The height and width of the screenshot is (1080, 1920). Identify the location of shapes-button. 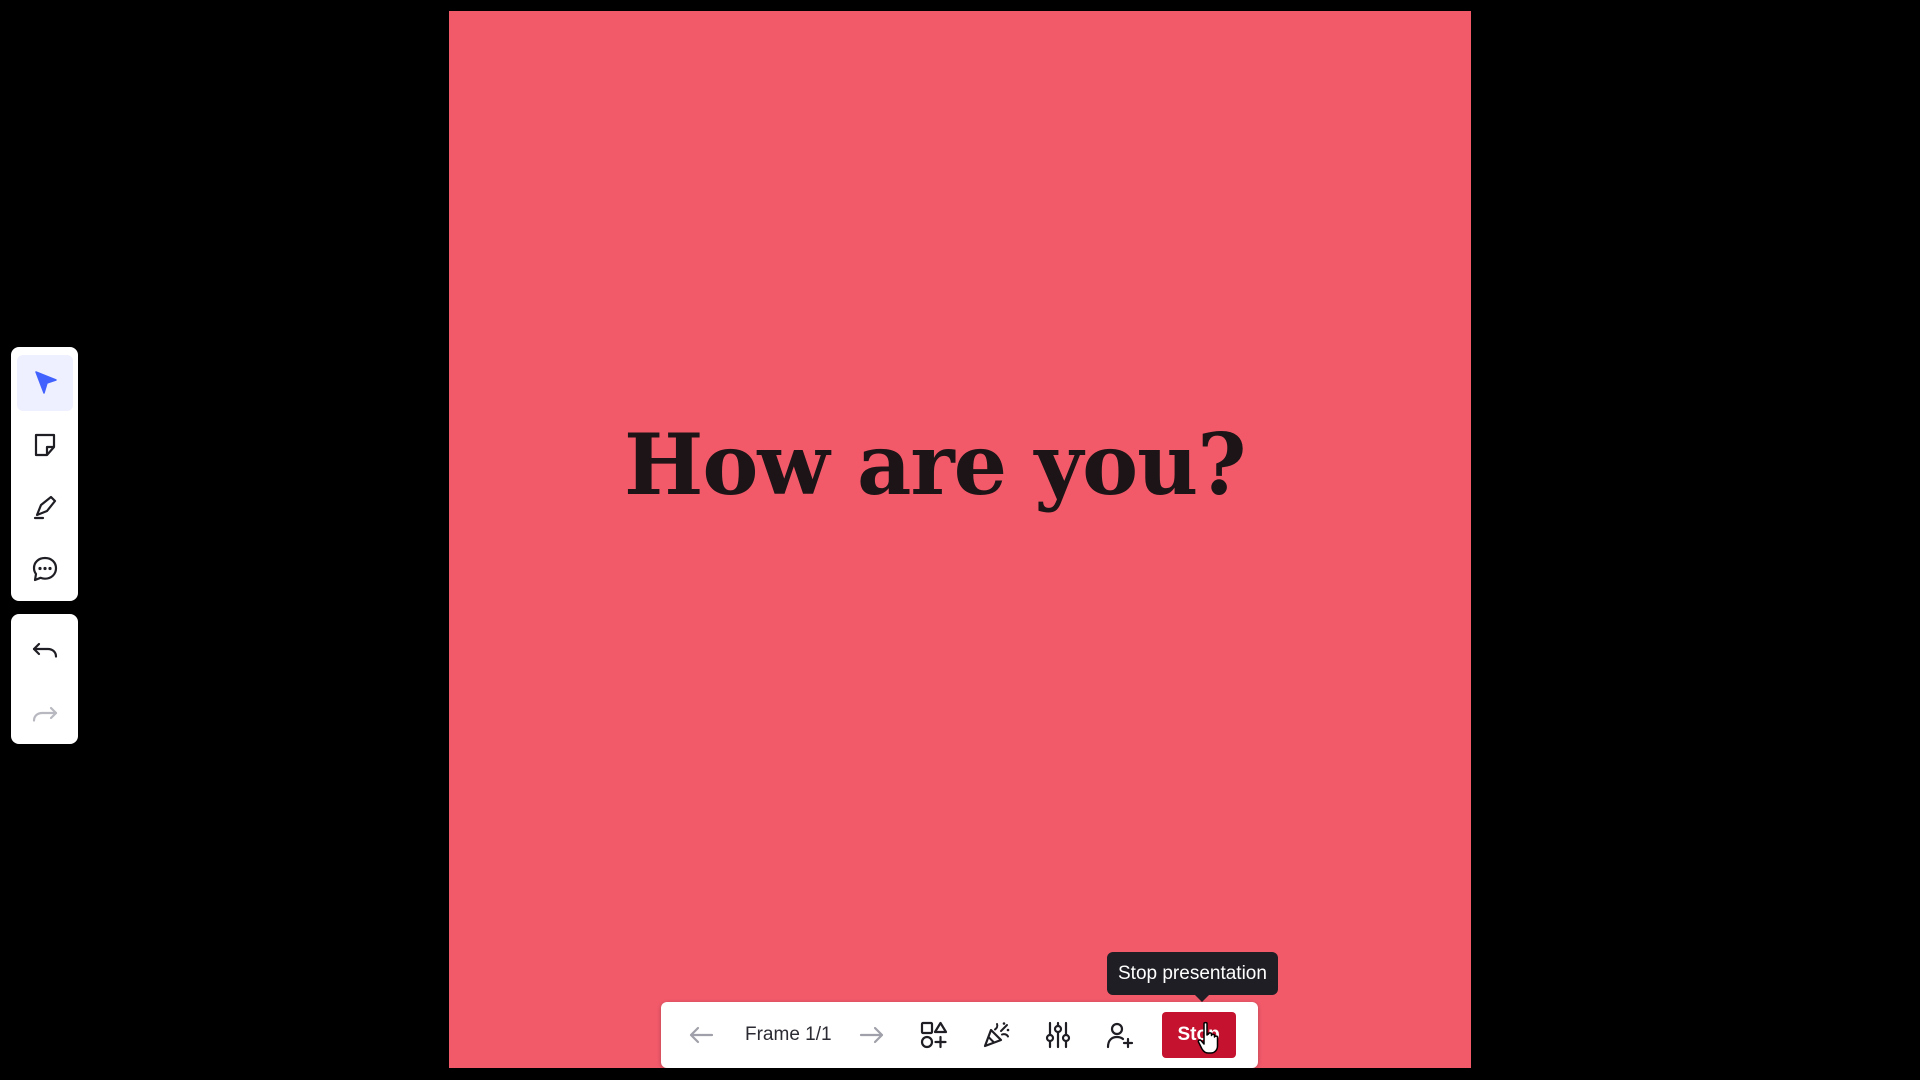
(934, 1035).